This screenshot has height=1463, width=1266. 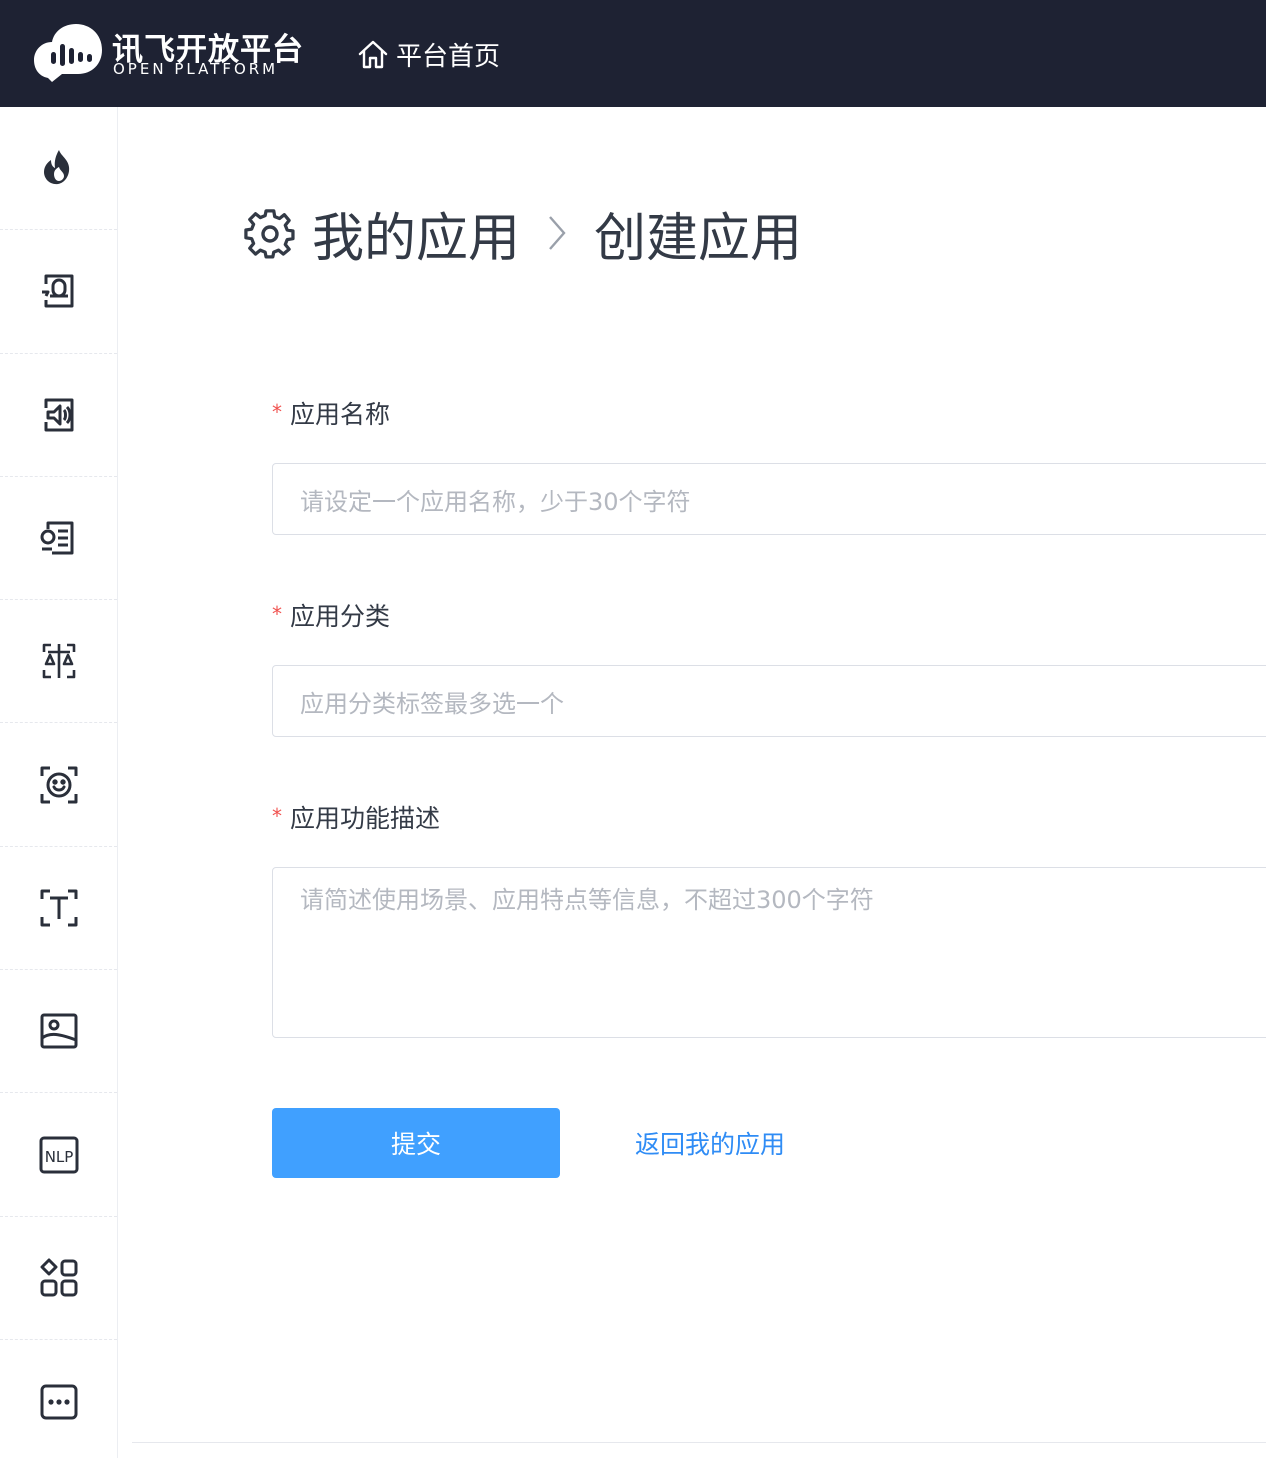 I want to click on app-category-label: * 应用分类, so click(x=331, y=615).